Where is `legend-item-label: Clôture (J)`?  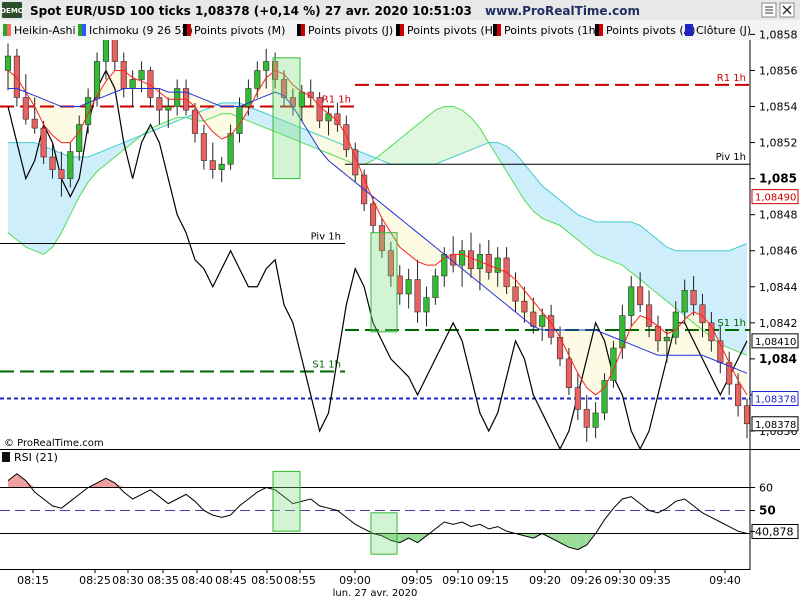 legend-item-label: Clôture (J) is located at coordinates (723, 30).